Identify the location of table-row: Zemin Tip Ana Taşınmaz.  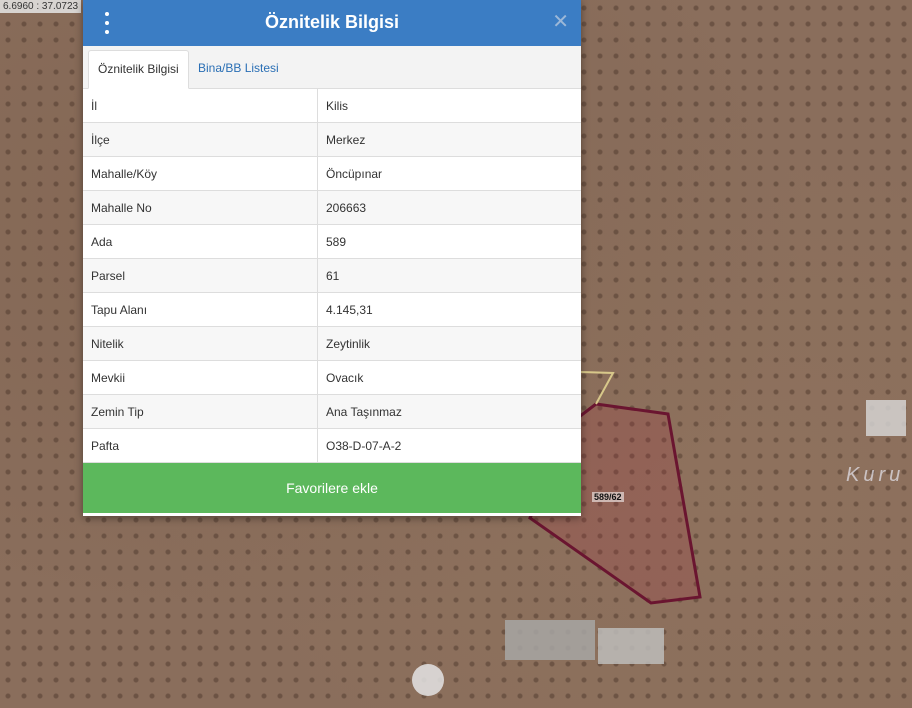
(332, 411).